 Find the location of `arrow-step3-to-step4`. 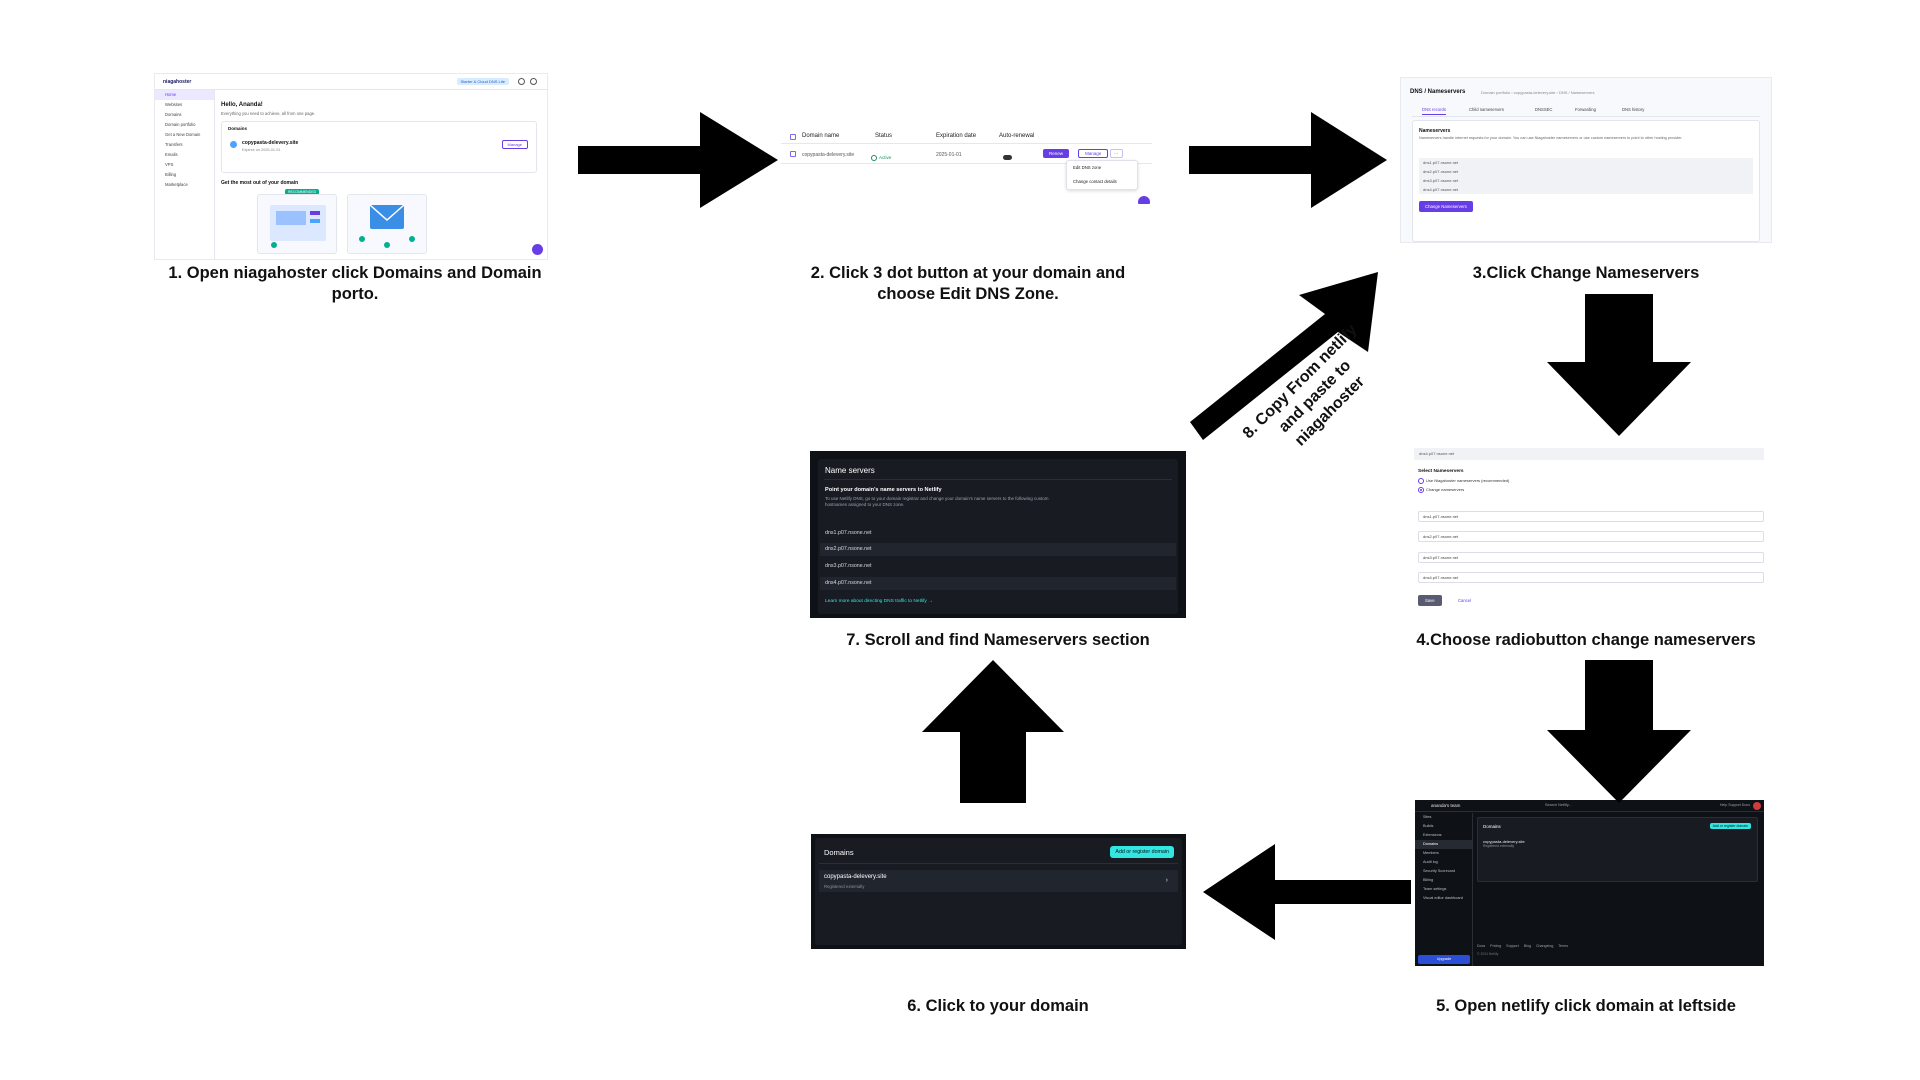

arrow-step3-to-step4 is located at coordinates (1619, 365).